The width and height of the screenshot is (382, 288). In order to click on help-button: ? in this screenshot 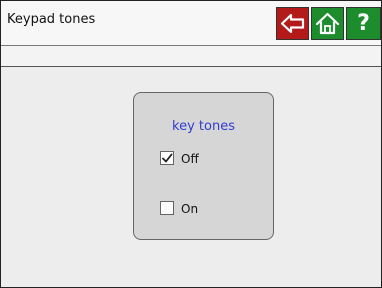, I will do `click(363, 23)`.